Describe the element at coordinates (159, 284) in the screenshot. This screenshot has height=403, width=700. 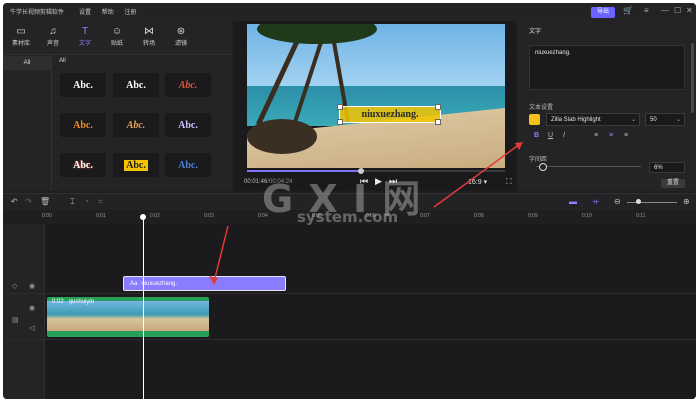
I see `text-clip-label: niuxuezhang.` at that location.